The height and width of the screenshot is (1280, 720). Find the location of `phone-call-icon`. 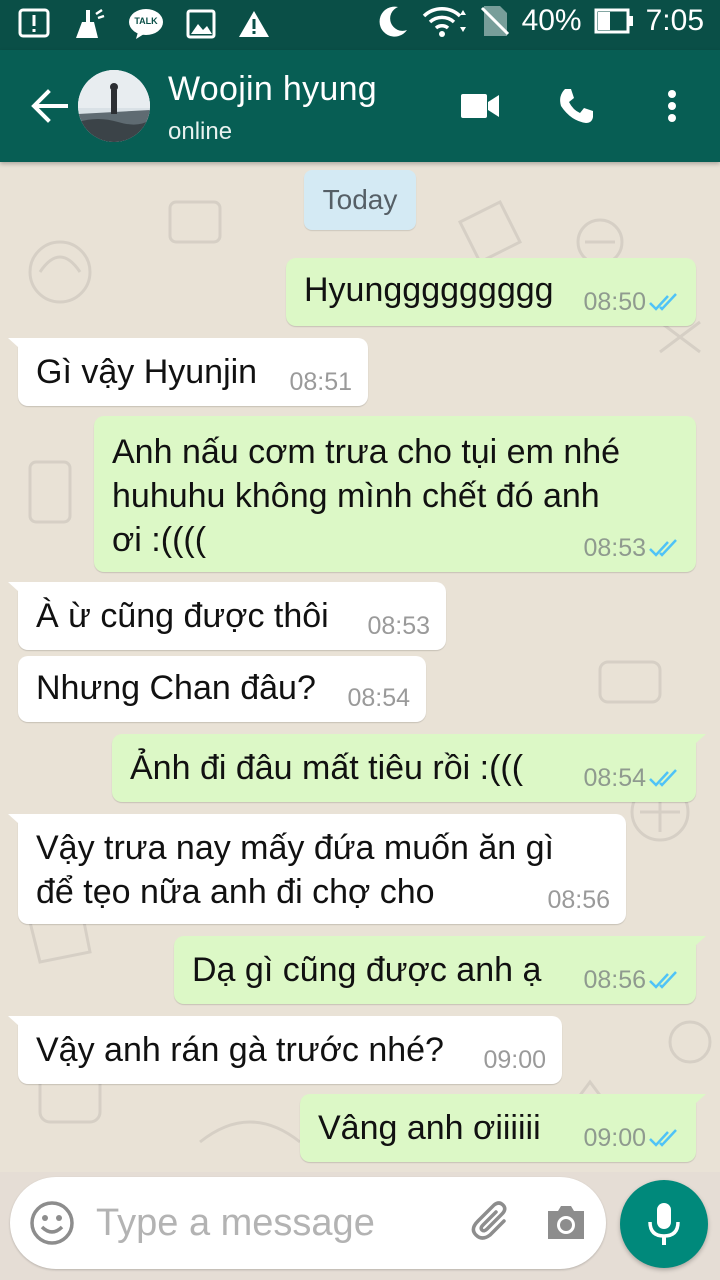

phone-call-icon is located at coordinates (576, 106).